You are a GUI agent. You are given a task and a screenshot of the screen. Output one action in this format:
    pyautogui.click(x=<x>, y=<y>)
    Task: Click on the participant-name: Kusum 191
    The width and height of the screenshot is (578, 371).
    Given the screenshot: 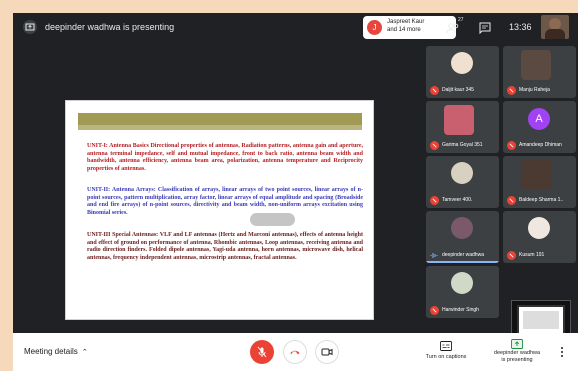 What is the action you would take?
    pyautogui.click(x=532, y=255)
    